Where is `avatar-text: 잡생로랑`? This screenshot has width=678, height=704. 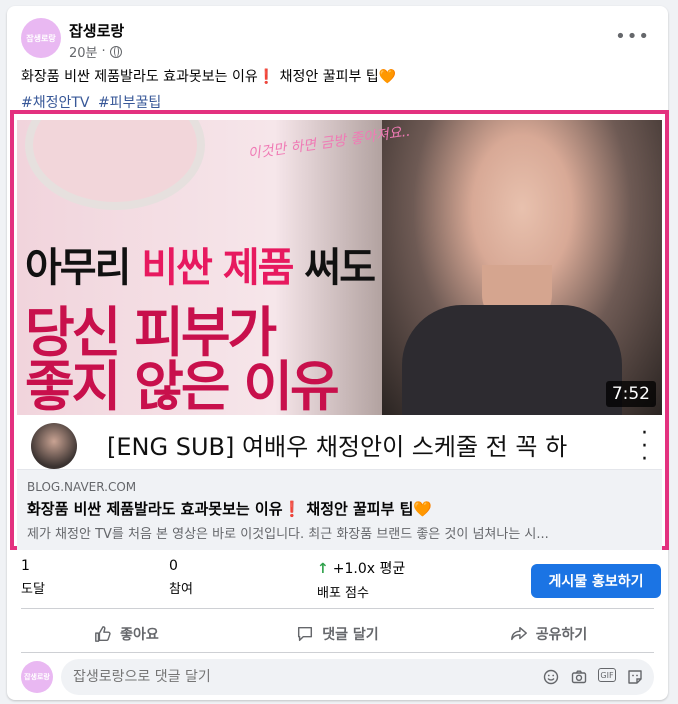 avatar-text: 잡생로랑 is located at coordinates (41, 38).